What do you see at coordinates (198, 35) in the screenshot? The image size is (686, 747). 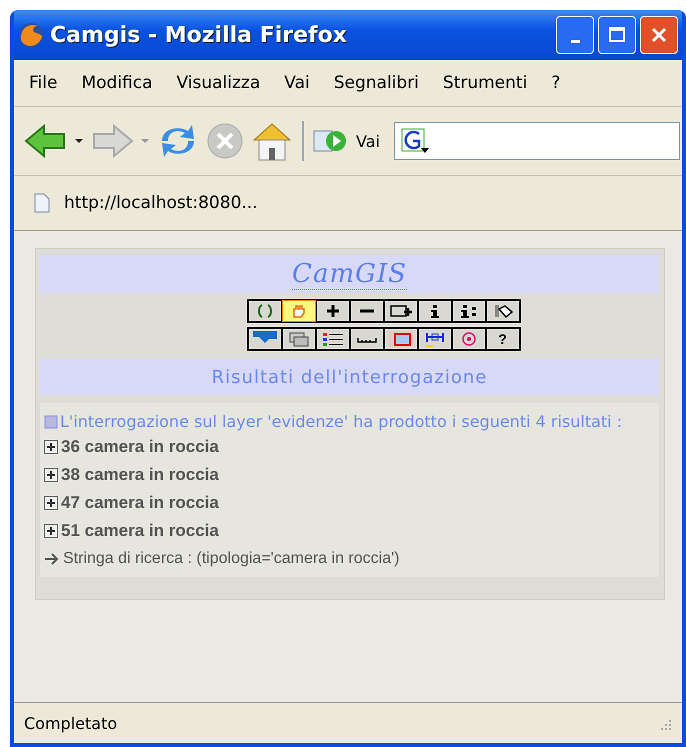 I see `window-title: Camgis - Mozilla Firefox` at bounding box center [198, 35].